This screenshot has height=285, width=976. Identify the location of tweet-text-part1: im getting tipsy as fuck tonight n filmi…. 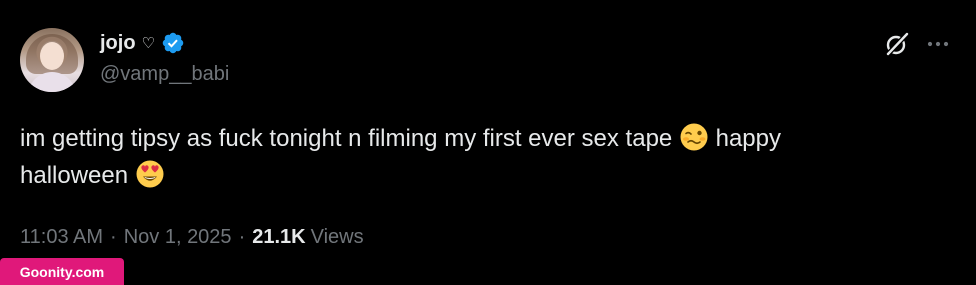
(346, 138).